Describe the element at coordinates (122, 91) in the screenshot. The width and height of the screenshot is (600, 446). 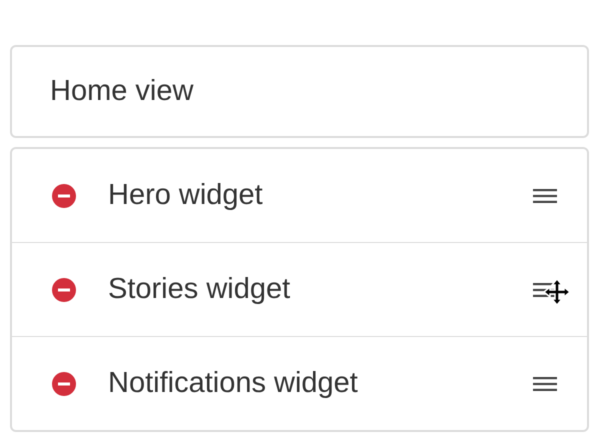
I see `view-title: Home view` at that location.